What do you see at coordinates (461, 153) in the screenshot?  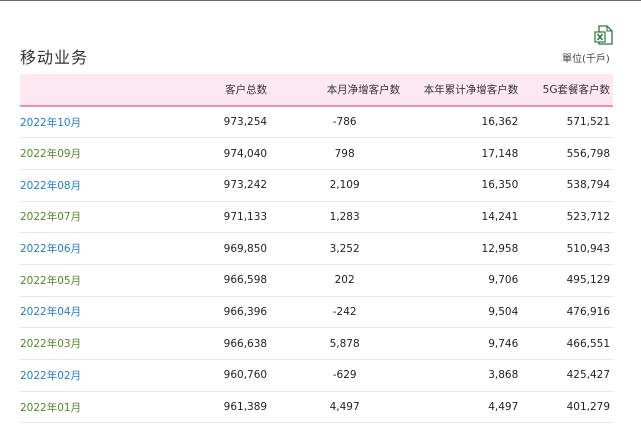 I see `ytd-net-add-cell: 17,148` at bounding box center [461, 153].